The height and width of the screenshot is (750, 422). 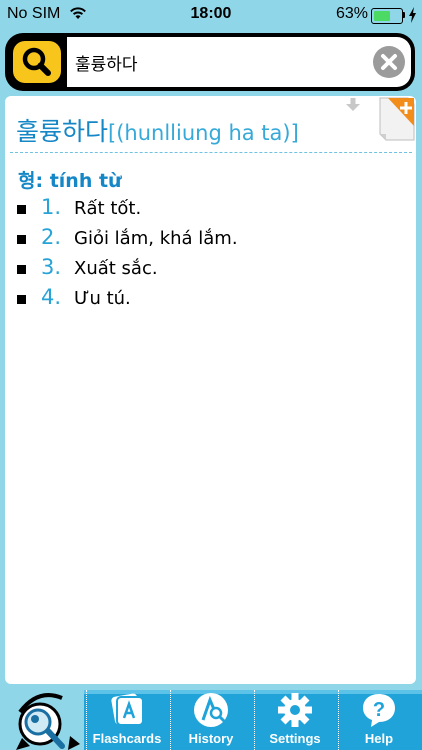 I want to click on tab-history: History, so click(x=210, y=720).